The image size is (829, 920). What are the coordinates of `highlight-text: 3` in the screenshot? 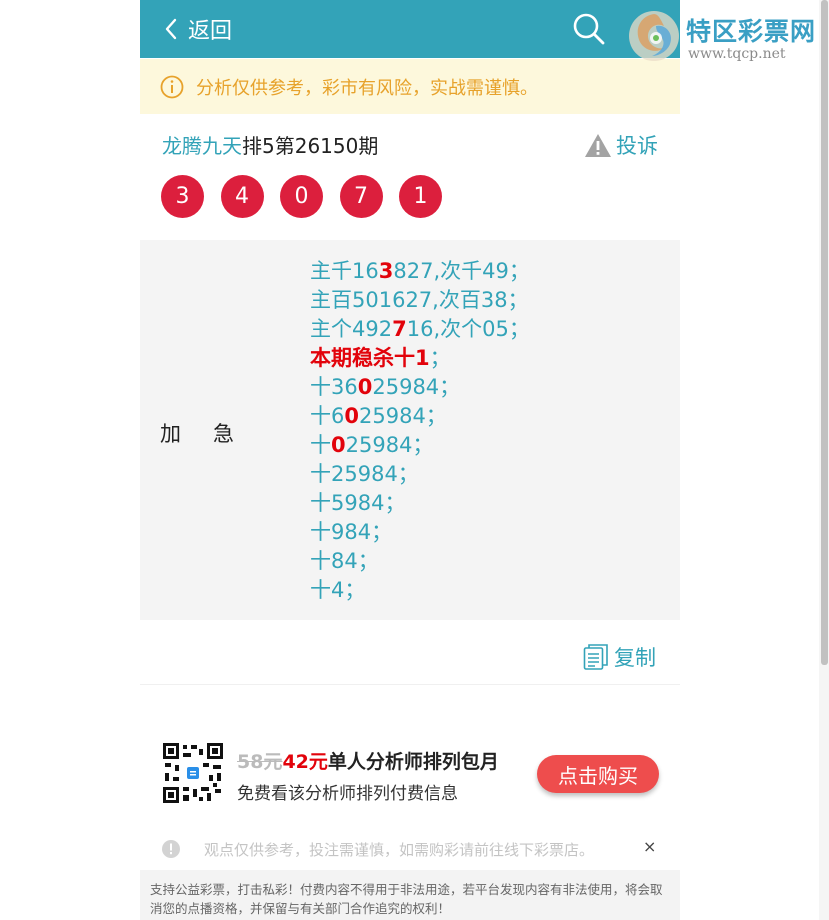 It's located at (386, 271).